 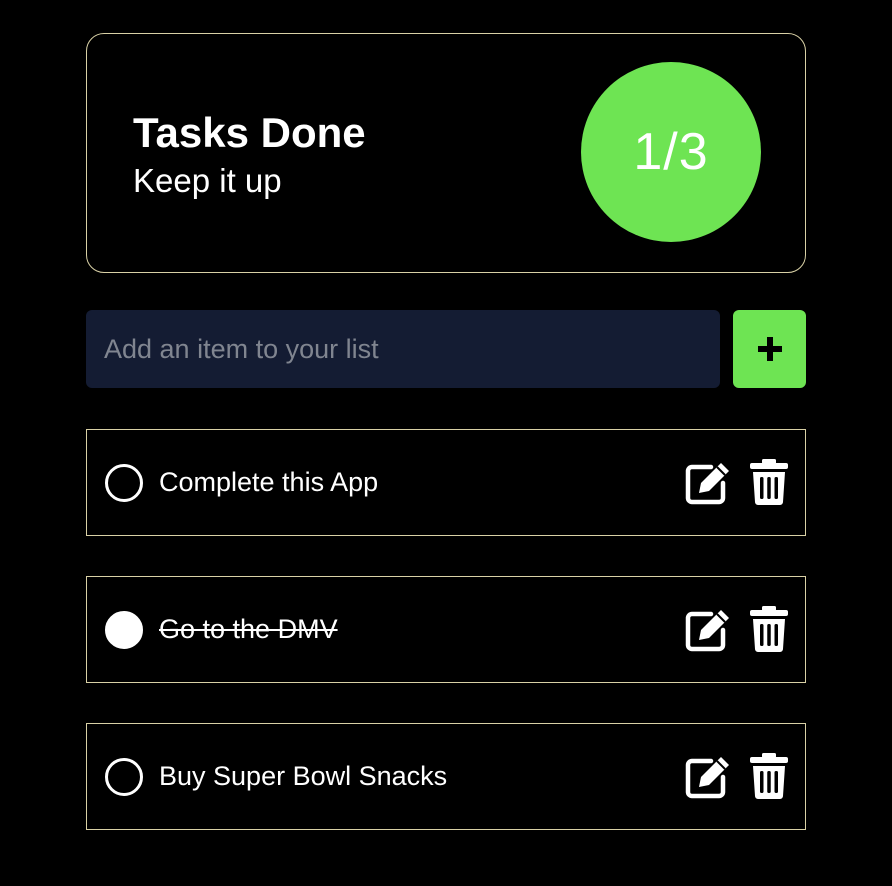 What do you see at coordinates (124, 630) in the screenshot?
I see `task-checkbox-checked` at bounding box center [124, 630].